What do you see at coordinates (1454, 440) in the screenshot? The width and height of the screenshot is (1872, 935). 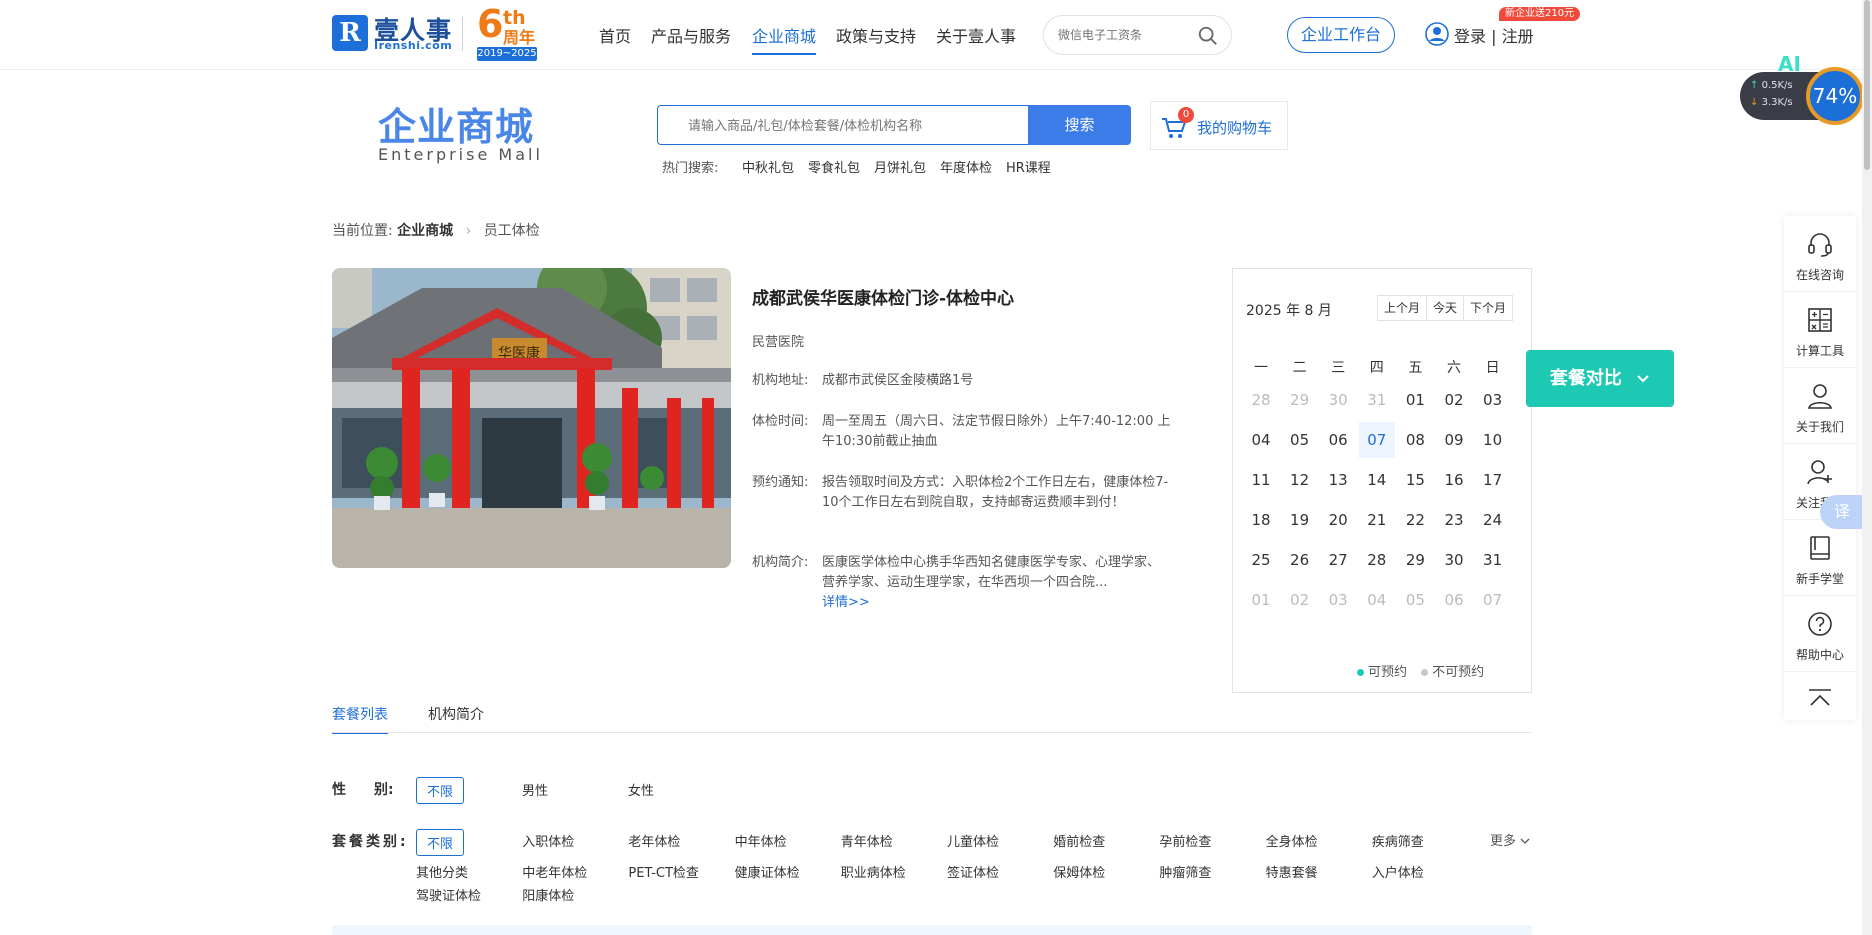 I see `calendar-day: 09` at bounding box center [1454, 440].